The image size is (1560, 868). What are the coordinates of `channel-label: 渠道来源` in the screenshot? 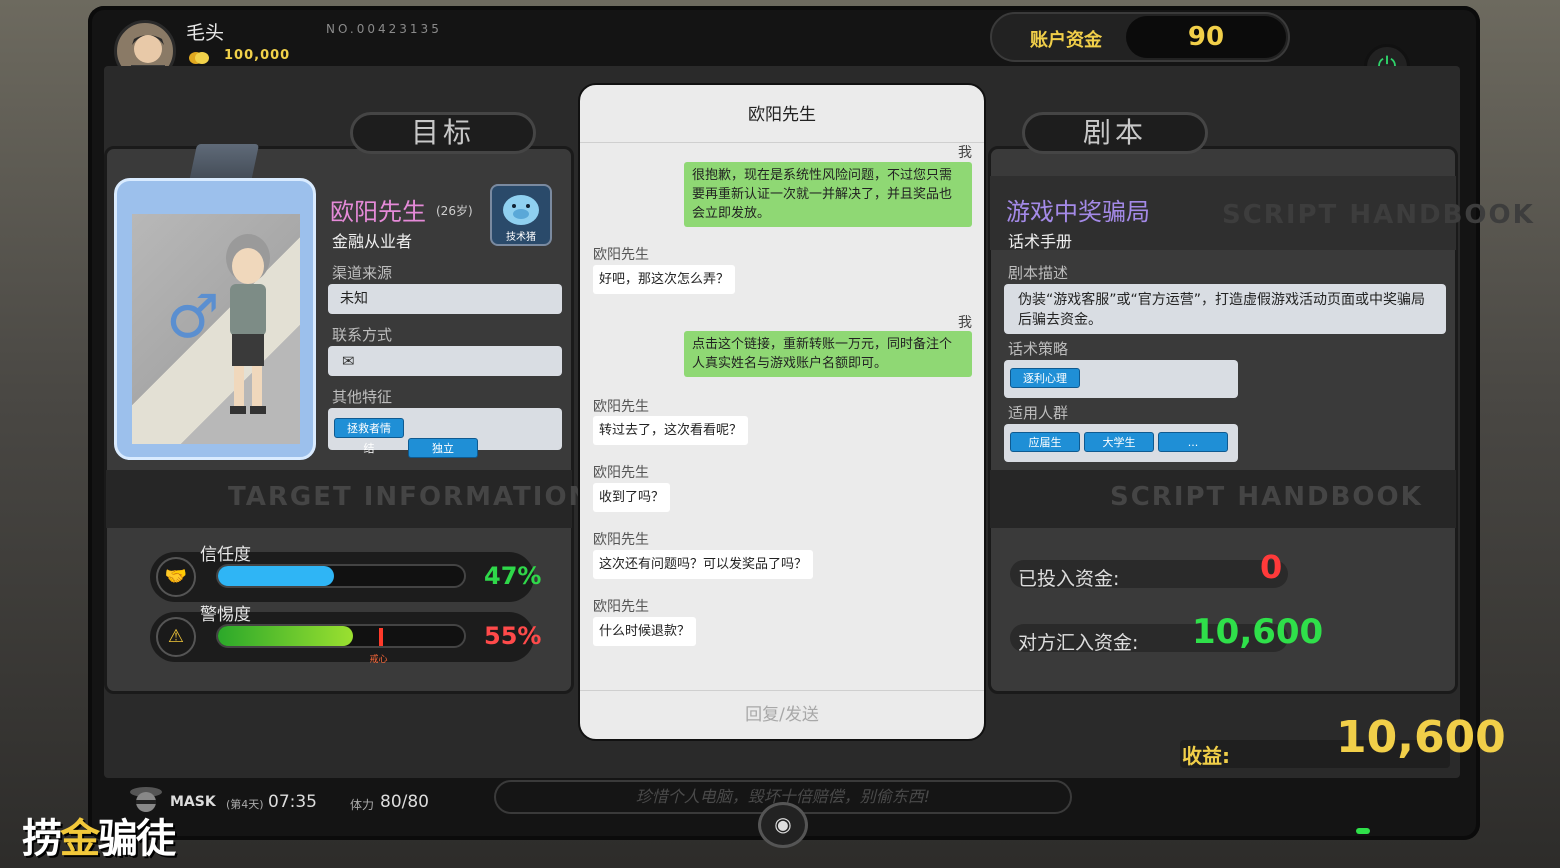 It's located at (362, 273).